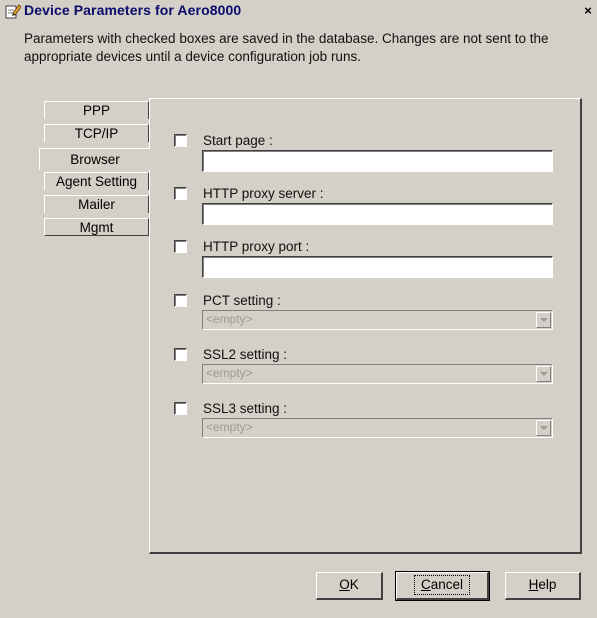 The width and height of the screenshot is (597, 618). What do you see at coordinates (96, 181) in the screenshot?
I see `tab-agent-setting: Agent Setting` at bounding box center [96, 181].